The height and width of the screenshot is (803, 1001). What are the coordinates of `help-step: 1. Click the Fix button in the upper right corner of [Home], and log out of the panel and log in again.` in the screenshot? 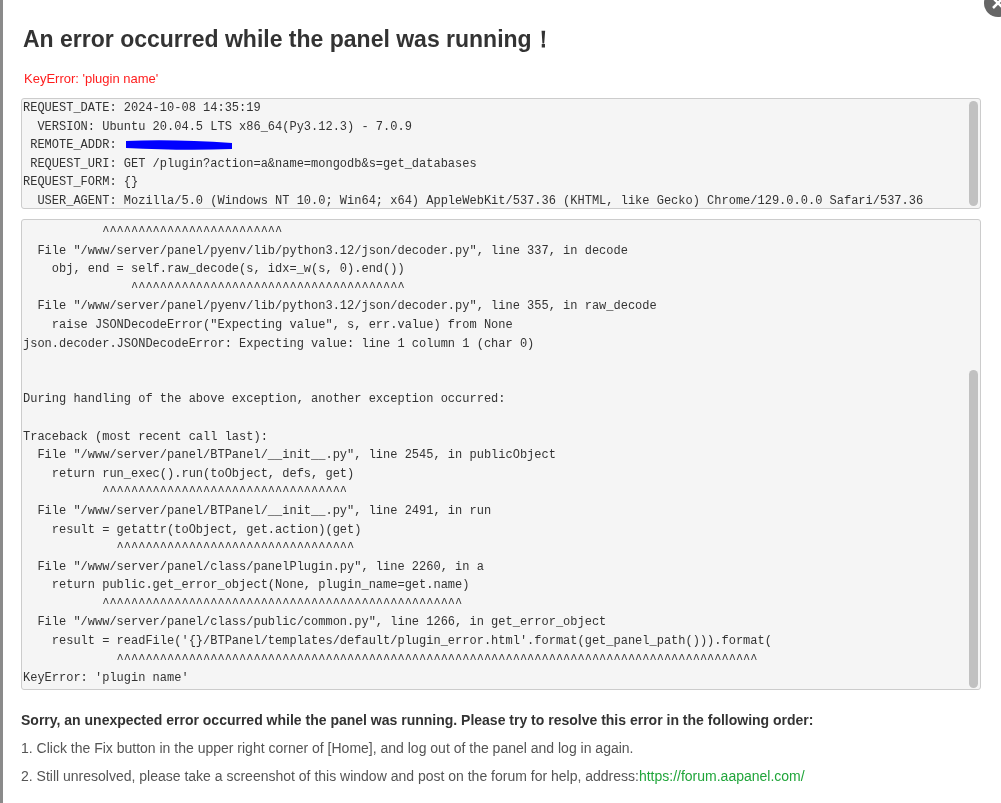 It's located at (501, 748).